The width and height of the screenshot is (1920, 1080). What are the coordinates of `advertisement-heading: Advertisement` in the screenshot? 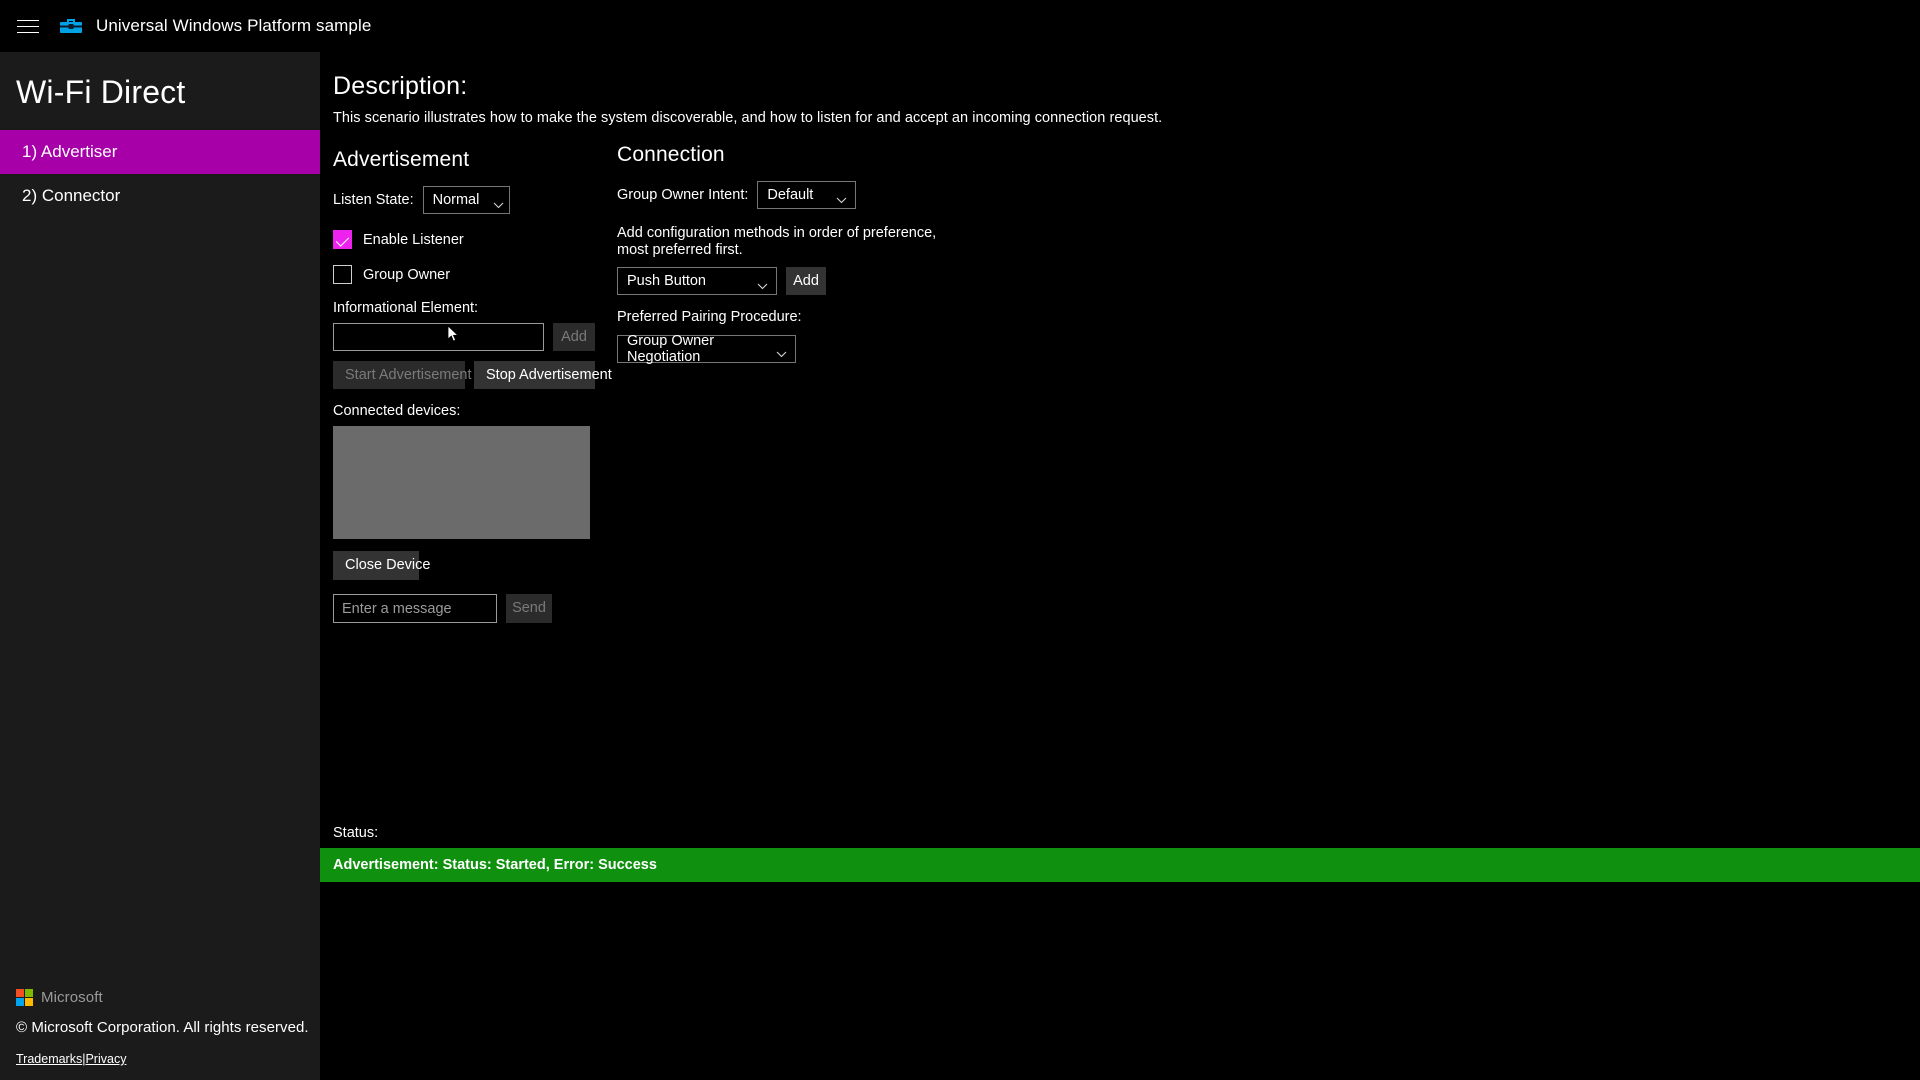 It's located at (401, 159).